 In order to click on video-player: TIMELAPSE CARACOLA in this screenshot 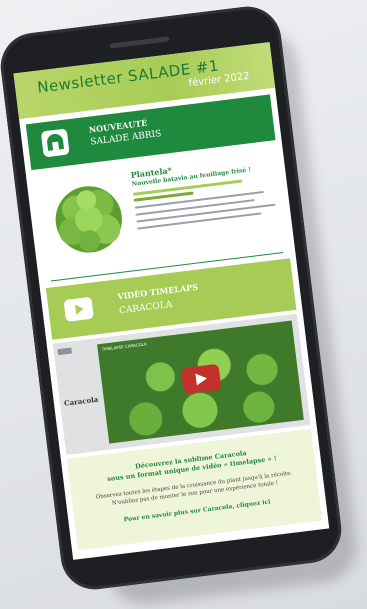, I will do `click(200, 382)`.